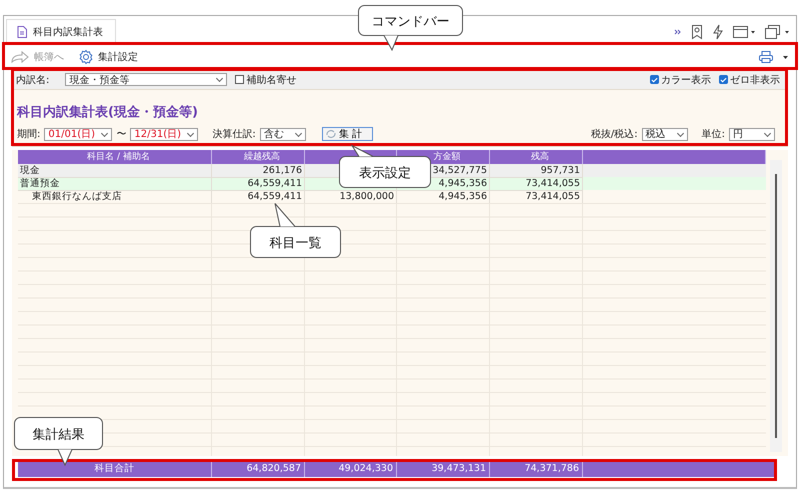 Image resolution: width=800 pixels, height=495 pixels. Describe the element at coordinates (697, 32) in the screenshot. I see `bookmark-icon` at that location.